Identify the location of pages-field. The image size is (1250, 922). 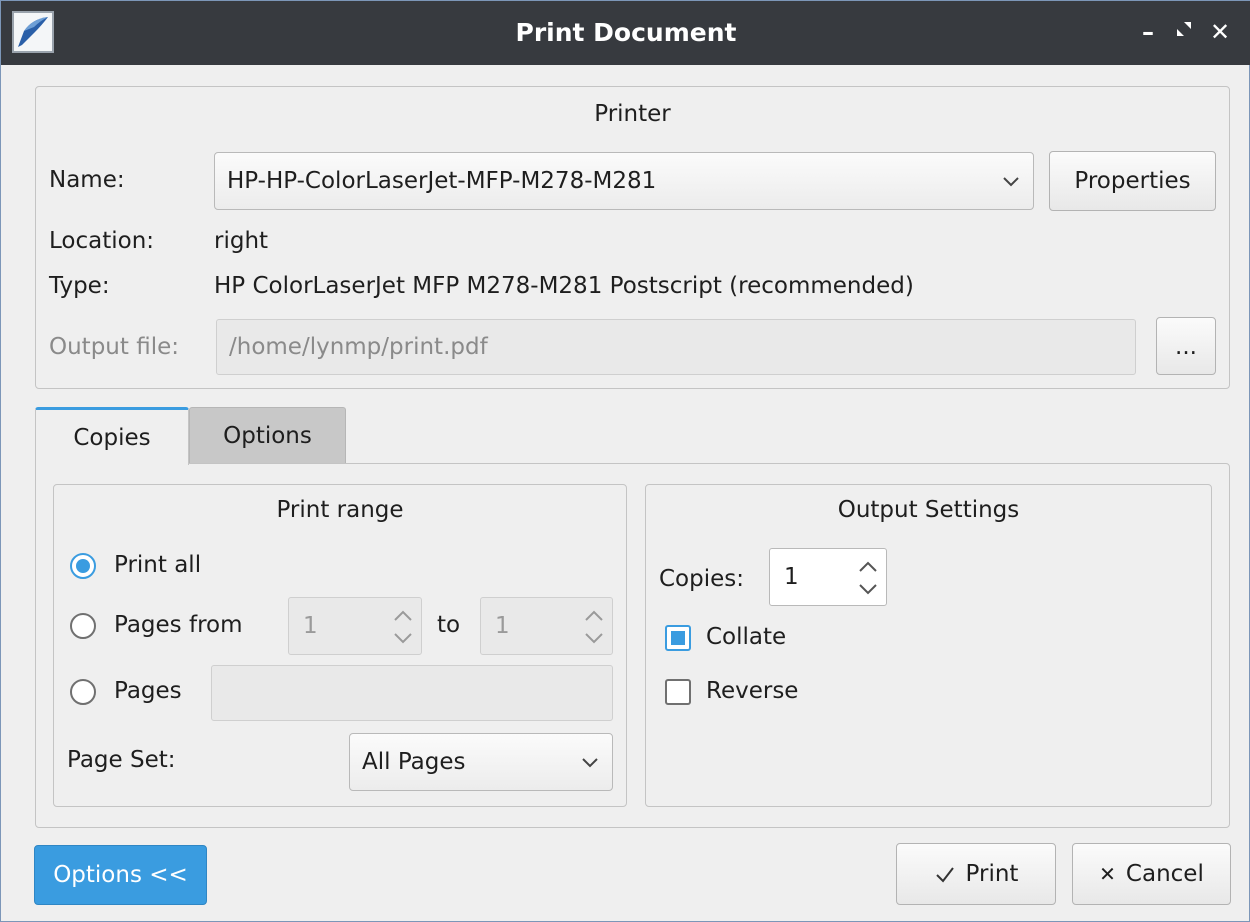
(412, 693).